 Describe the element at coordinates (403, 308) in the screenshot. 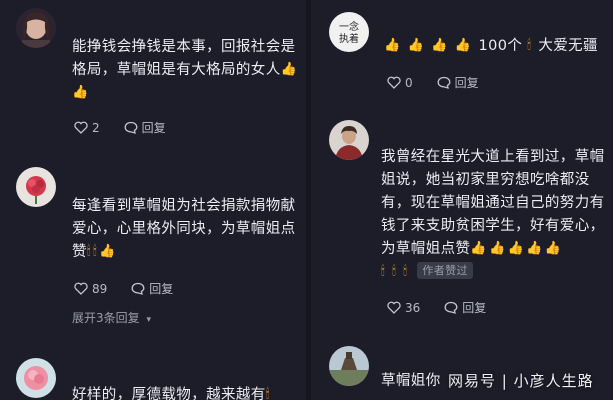

I see `like-button: 36` at that location.